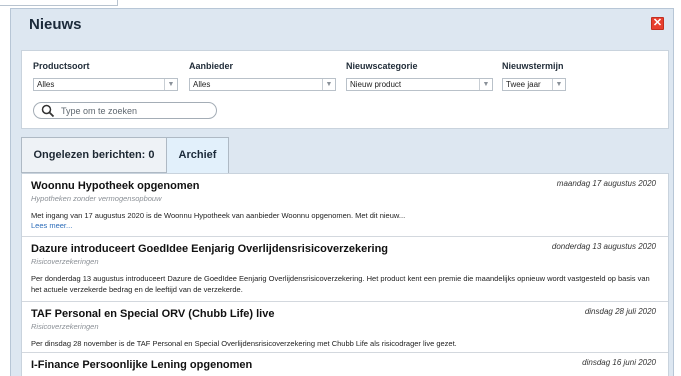 The image size is (681, 376). Describe the element at coordinates (262, 84) in the screenshot. I see `aanbieder-select: Alles ▼` at that location.